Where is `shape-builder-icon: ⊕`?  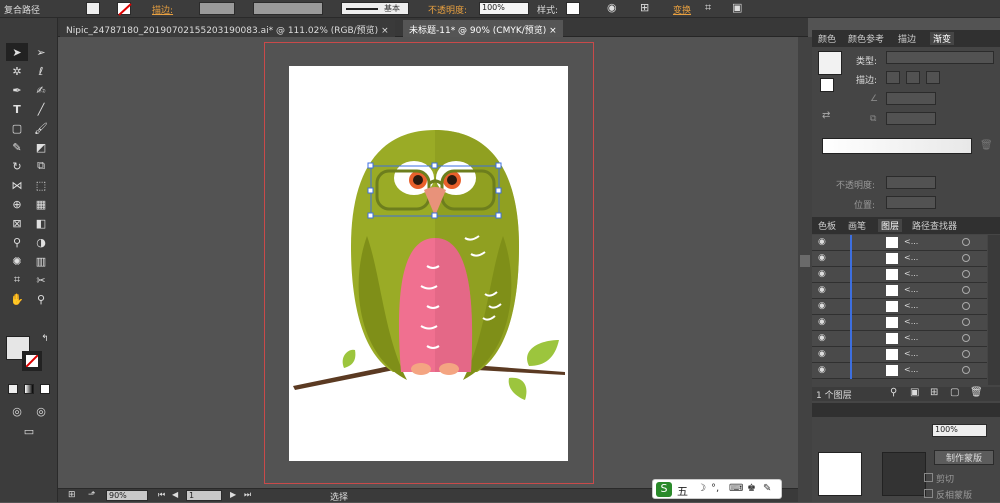
shape-builder-icon: ⊕ is located at coordinates (17, 204).